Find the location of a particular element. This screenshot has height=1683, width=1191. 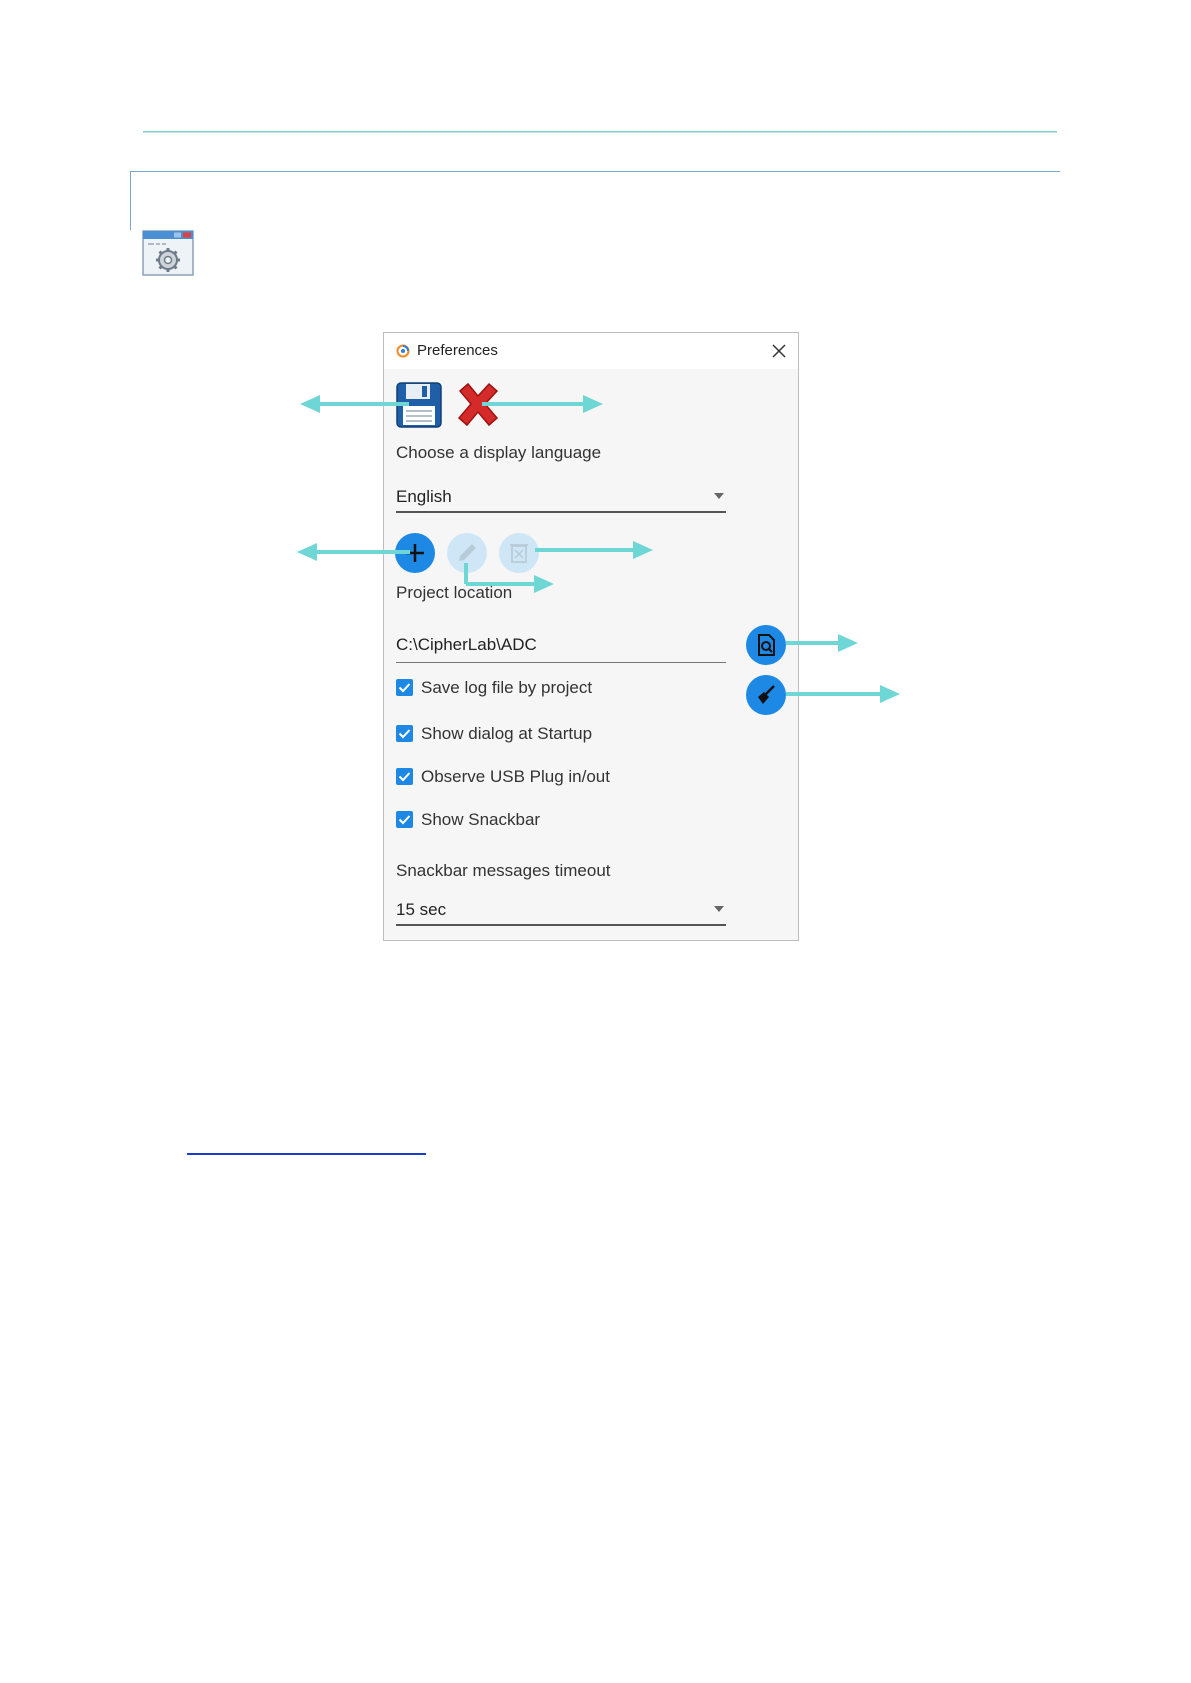

add-button is located at coordinates (415, 553).